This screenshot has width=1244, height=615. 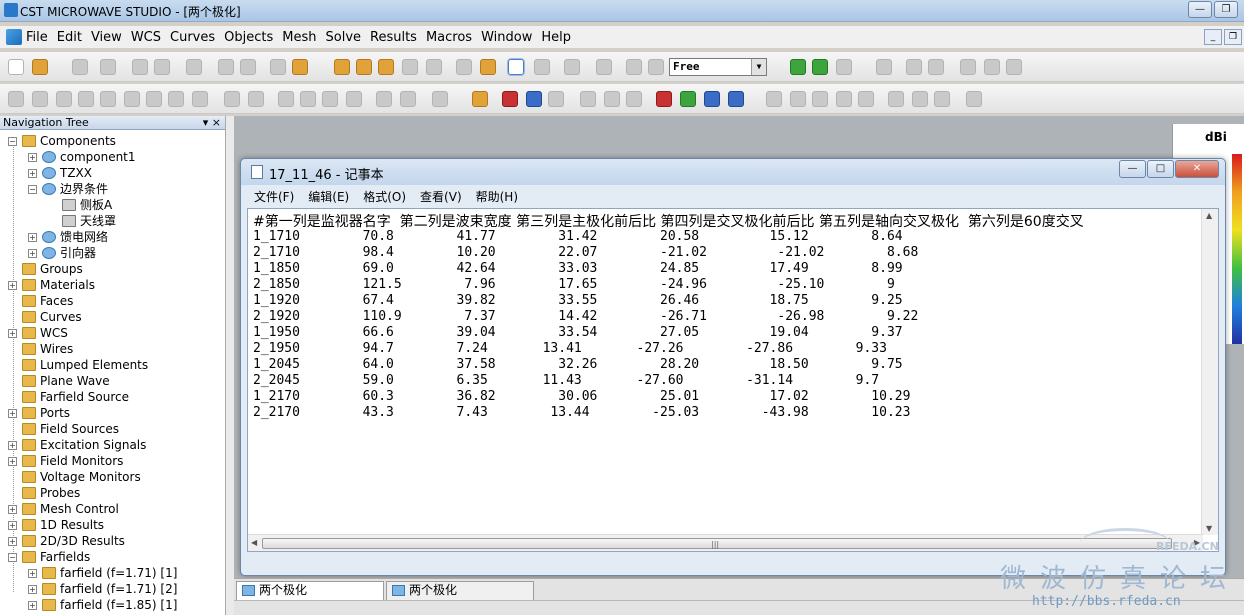 I want to click on box-icon, so click(x=572, y=67).